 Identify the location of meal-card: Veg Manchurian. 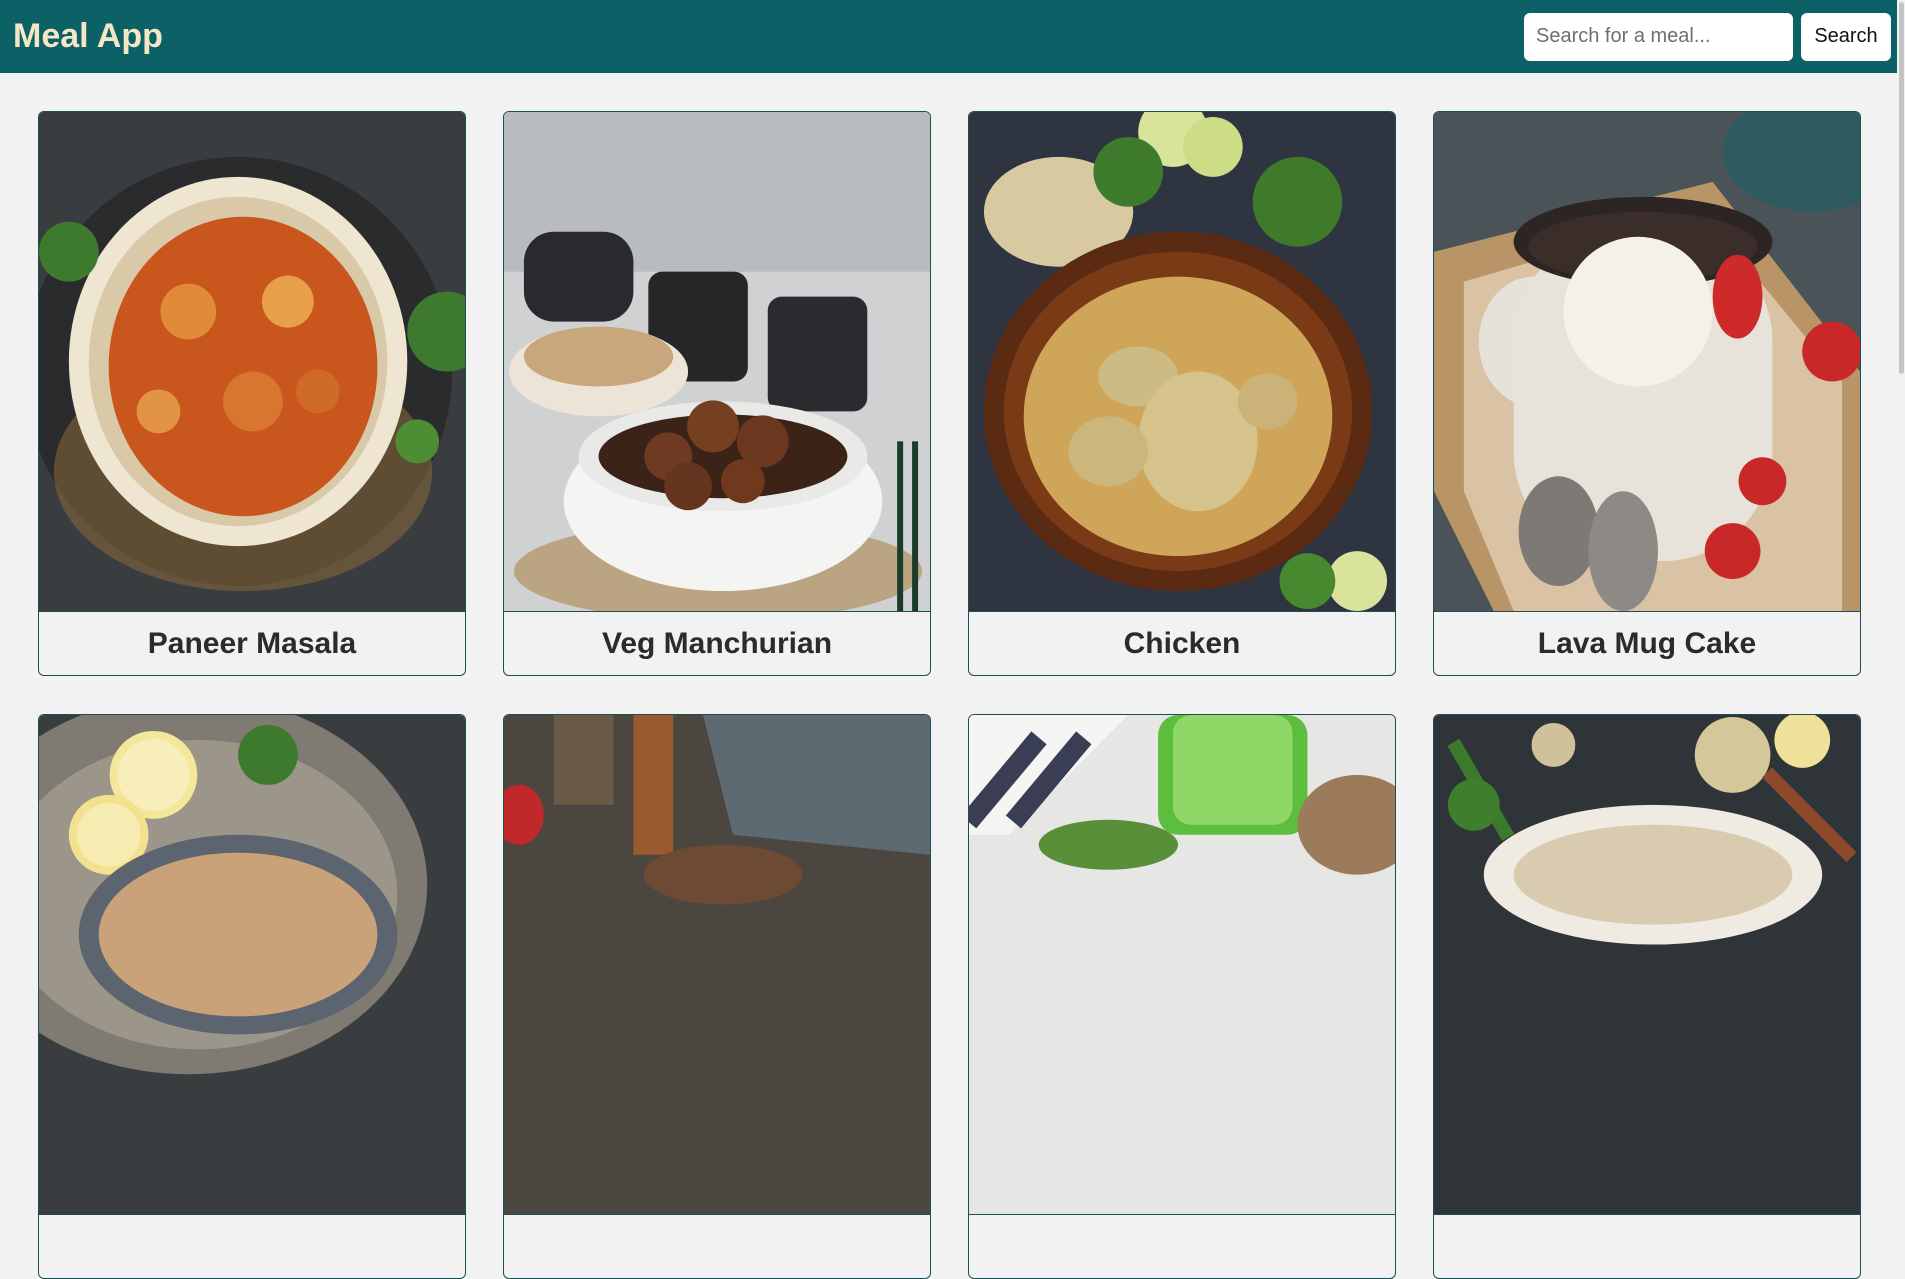
(717, 393).